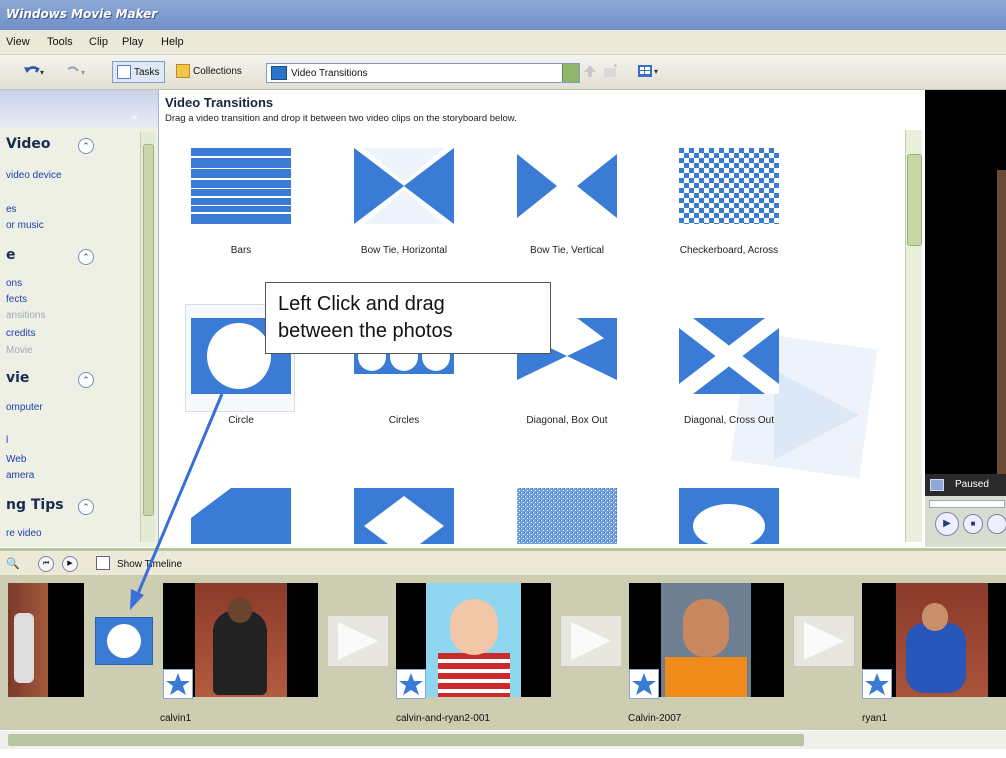  I want to click on timeline-icon, so click(103, 563).